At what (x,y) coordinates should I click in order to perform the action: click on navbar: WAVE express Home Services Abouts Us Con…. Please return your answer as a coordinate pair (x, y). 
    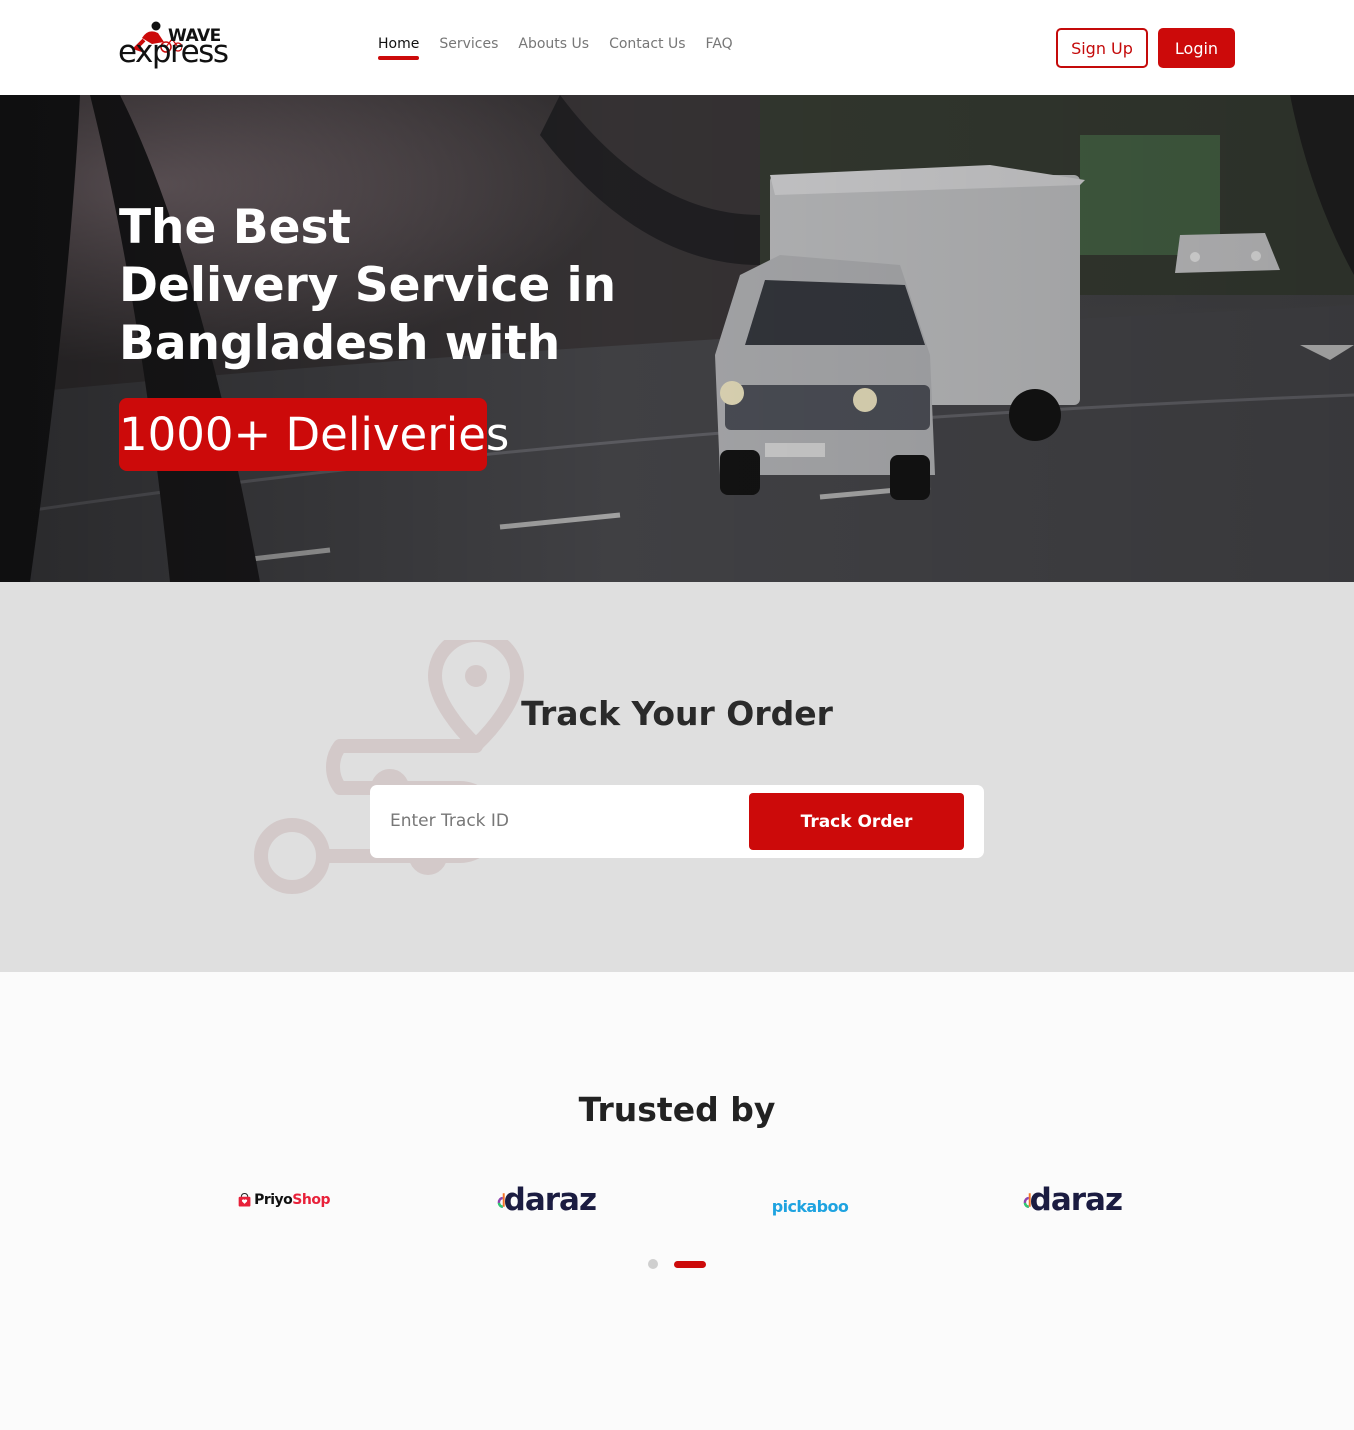
    Looking at the image, I should click on (677, 47).